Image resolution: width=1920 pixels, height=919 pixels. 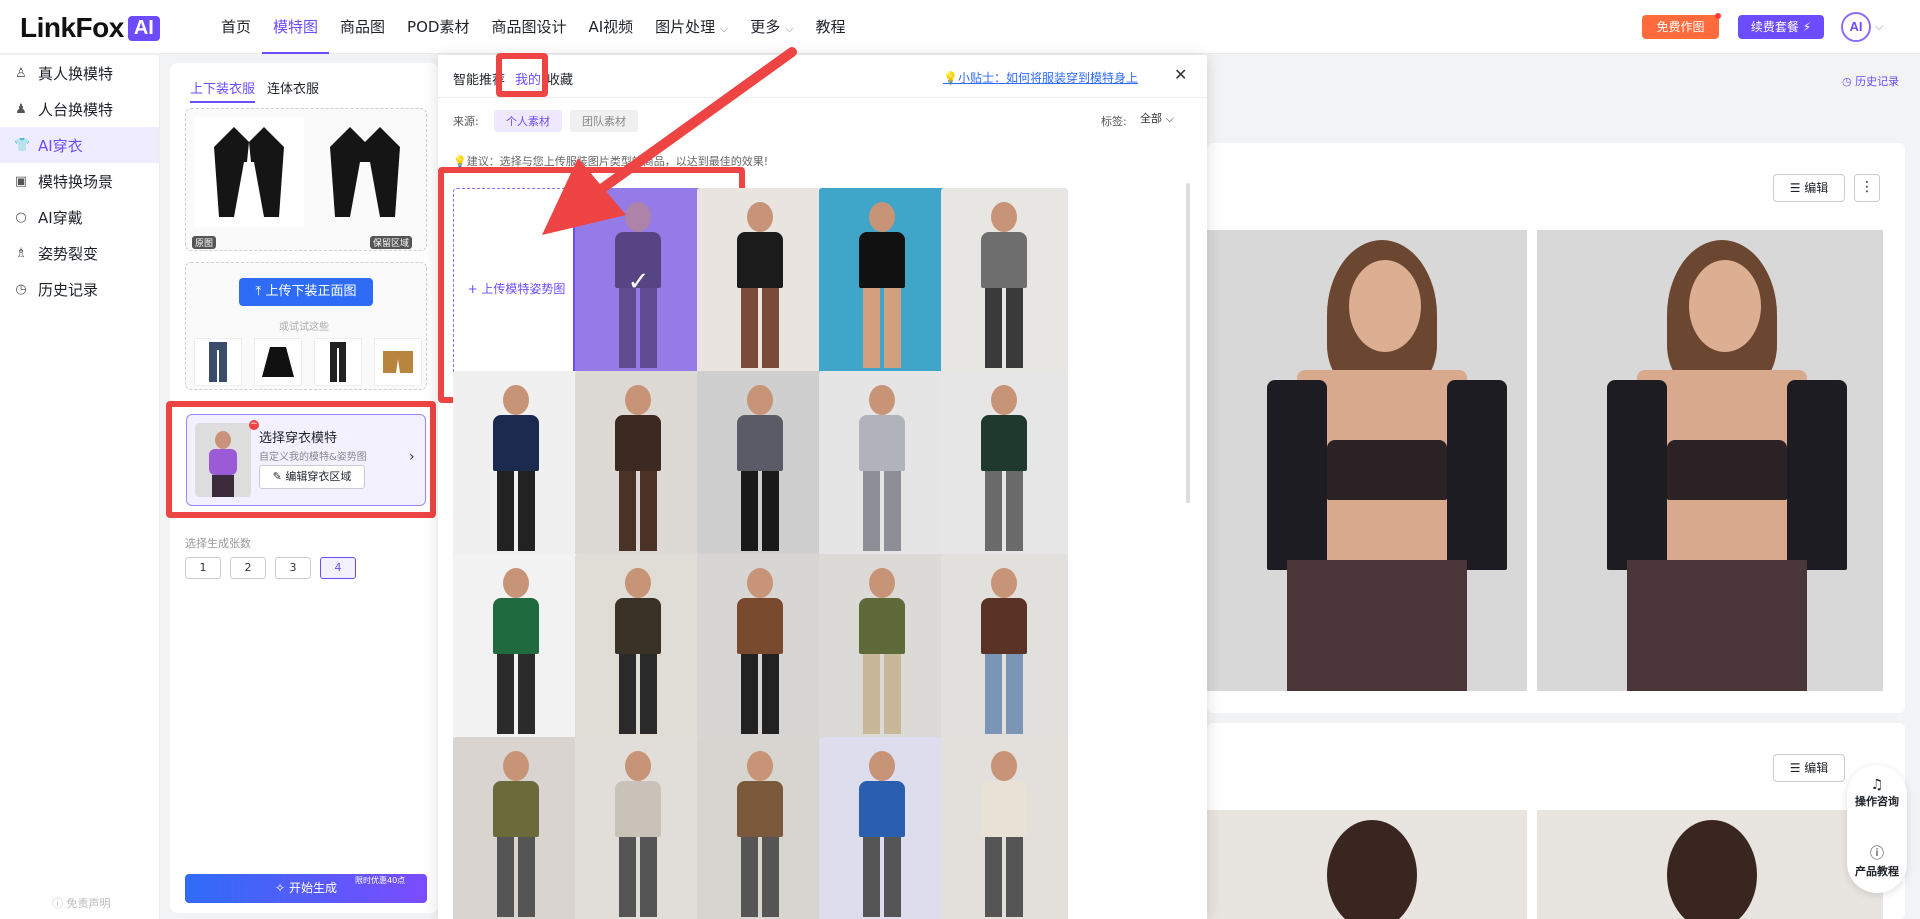 I want to click on more-options-button: ⋮, so click(x=1867, y=188).